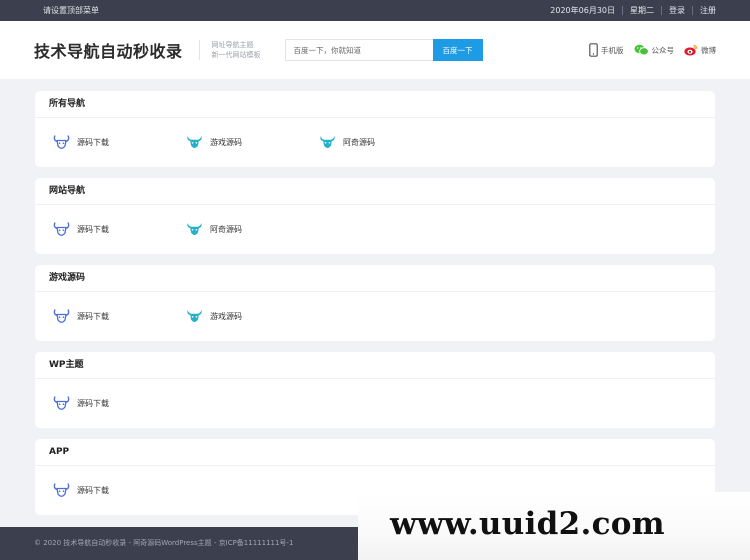 Image resolution: width=750 pixels, height=560 pixels. I want to click on search-form: 百度一下, so click(383, 50).